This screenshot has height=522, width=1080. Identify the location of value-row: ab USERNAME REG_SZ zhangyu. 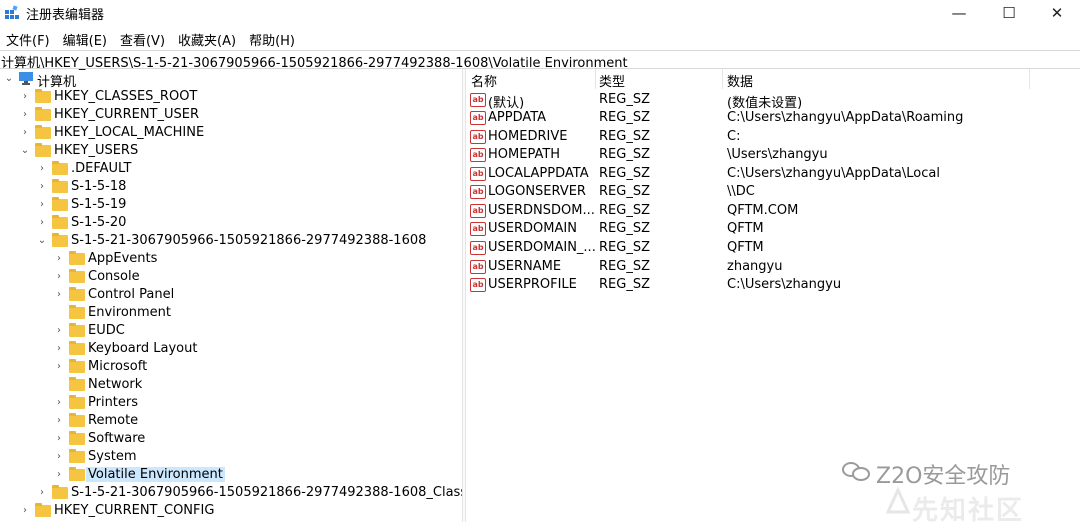
(773, 267).